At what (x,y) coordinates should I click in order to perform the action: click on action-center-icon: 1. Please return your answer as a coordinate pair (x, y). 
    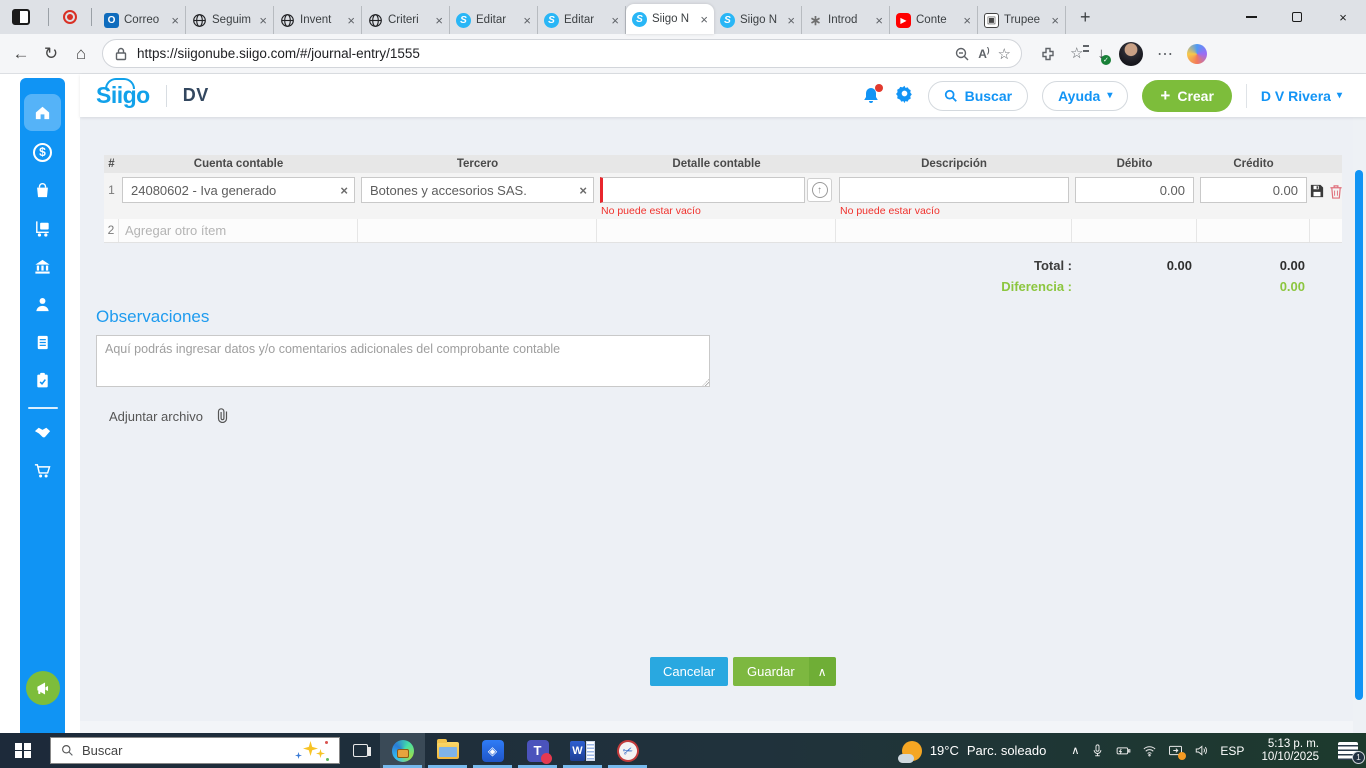
    Looking at the image, I should click on (1351, 752).